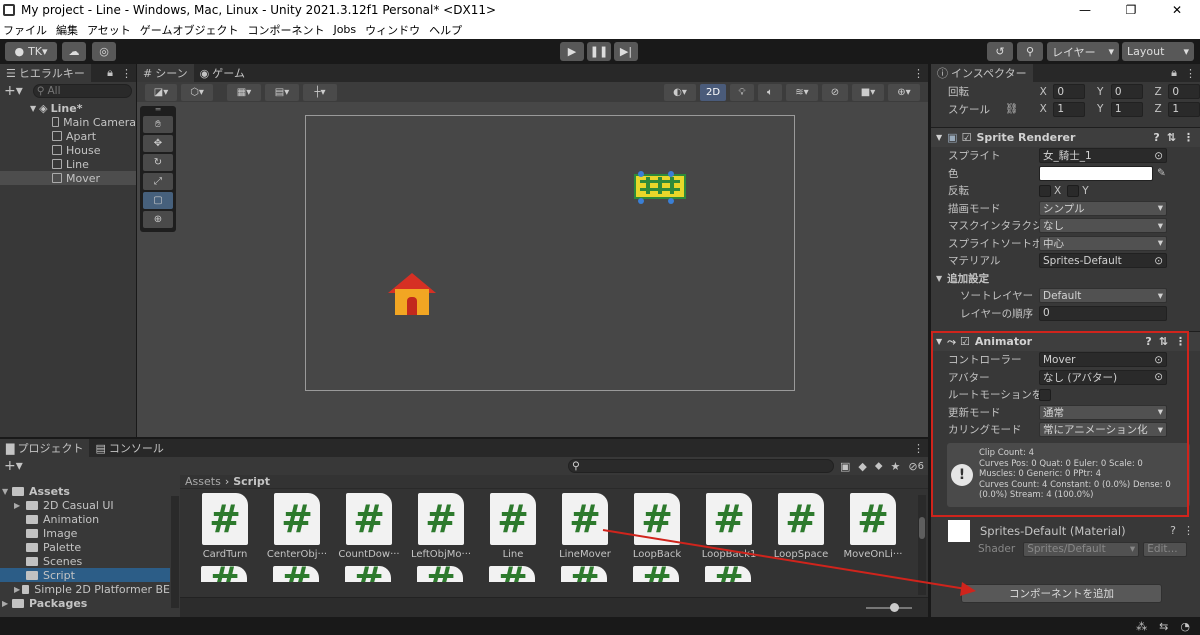  Describe the element at coordinates (1164, 626) in the screenshot. I see `progress-icon: ⇆` at that location.